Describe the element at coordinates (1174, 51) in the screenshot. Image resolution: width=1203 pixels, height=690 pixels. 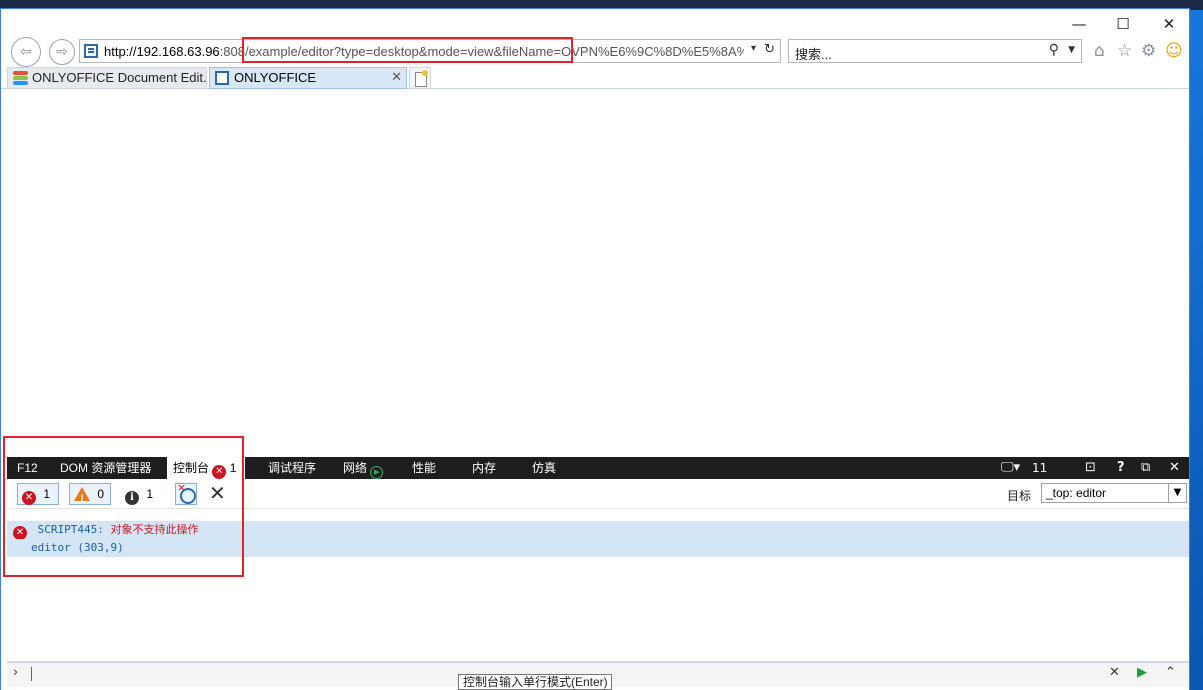
I see `smiley-feedback-icon: ☺` at that location.